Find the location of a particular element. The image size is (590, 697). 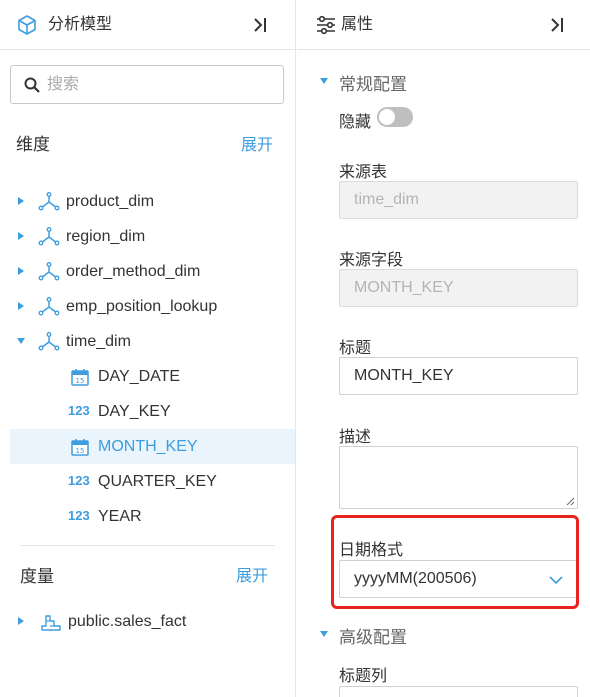

tree-item-label: product_dim is located at coordinates (110, 201).